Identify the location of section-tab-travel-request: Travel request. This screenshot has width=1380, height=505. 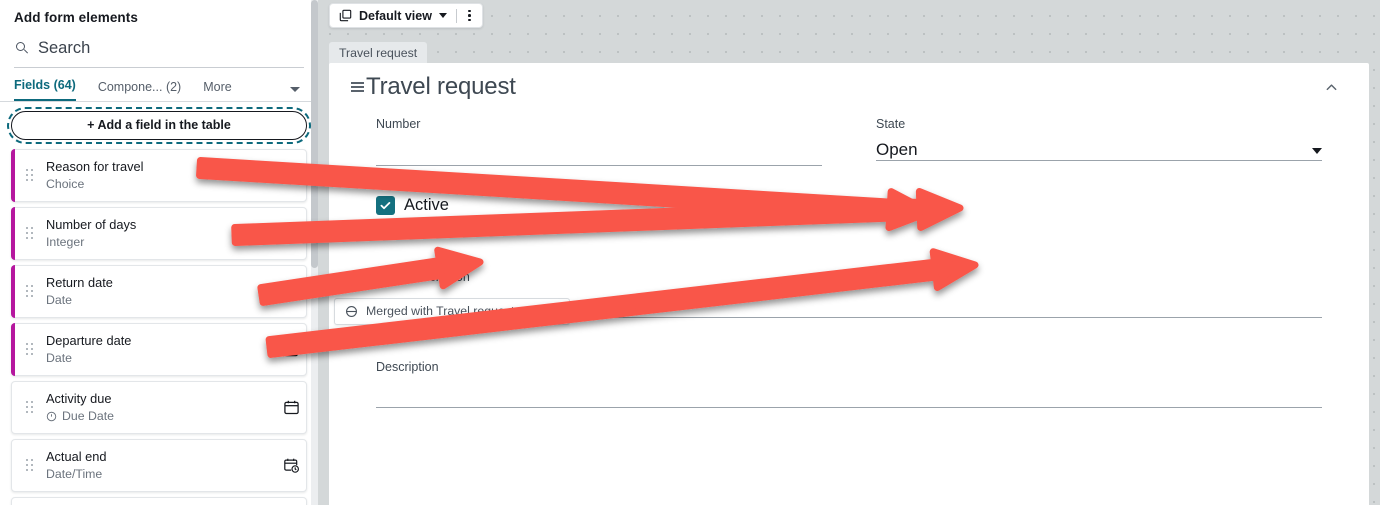
(378, 53).